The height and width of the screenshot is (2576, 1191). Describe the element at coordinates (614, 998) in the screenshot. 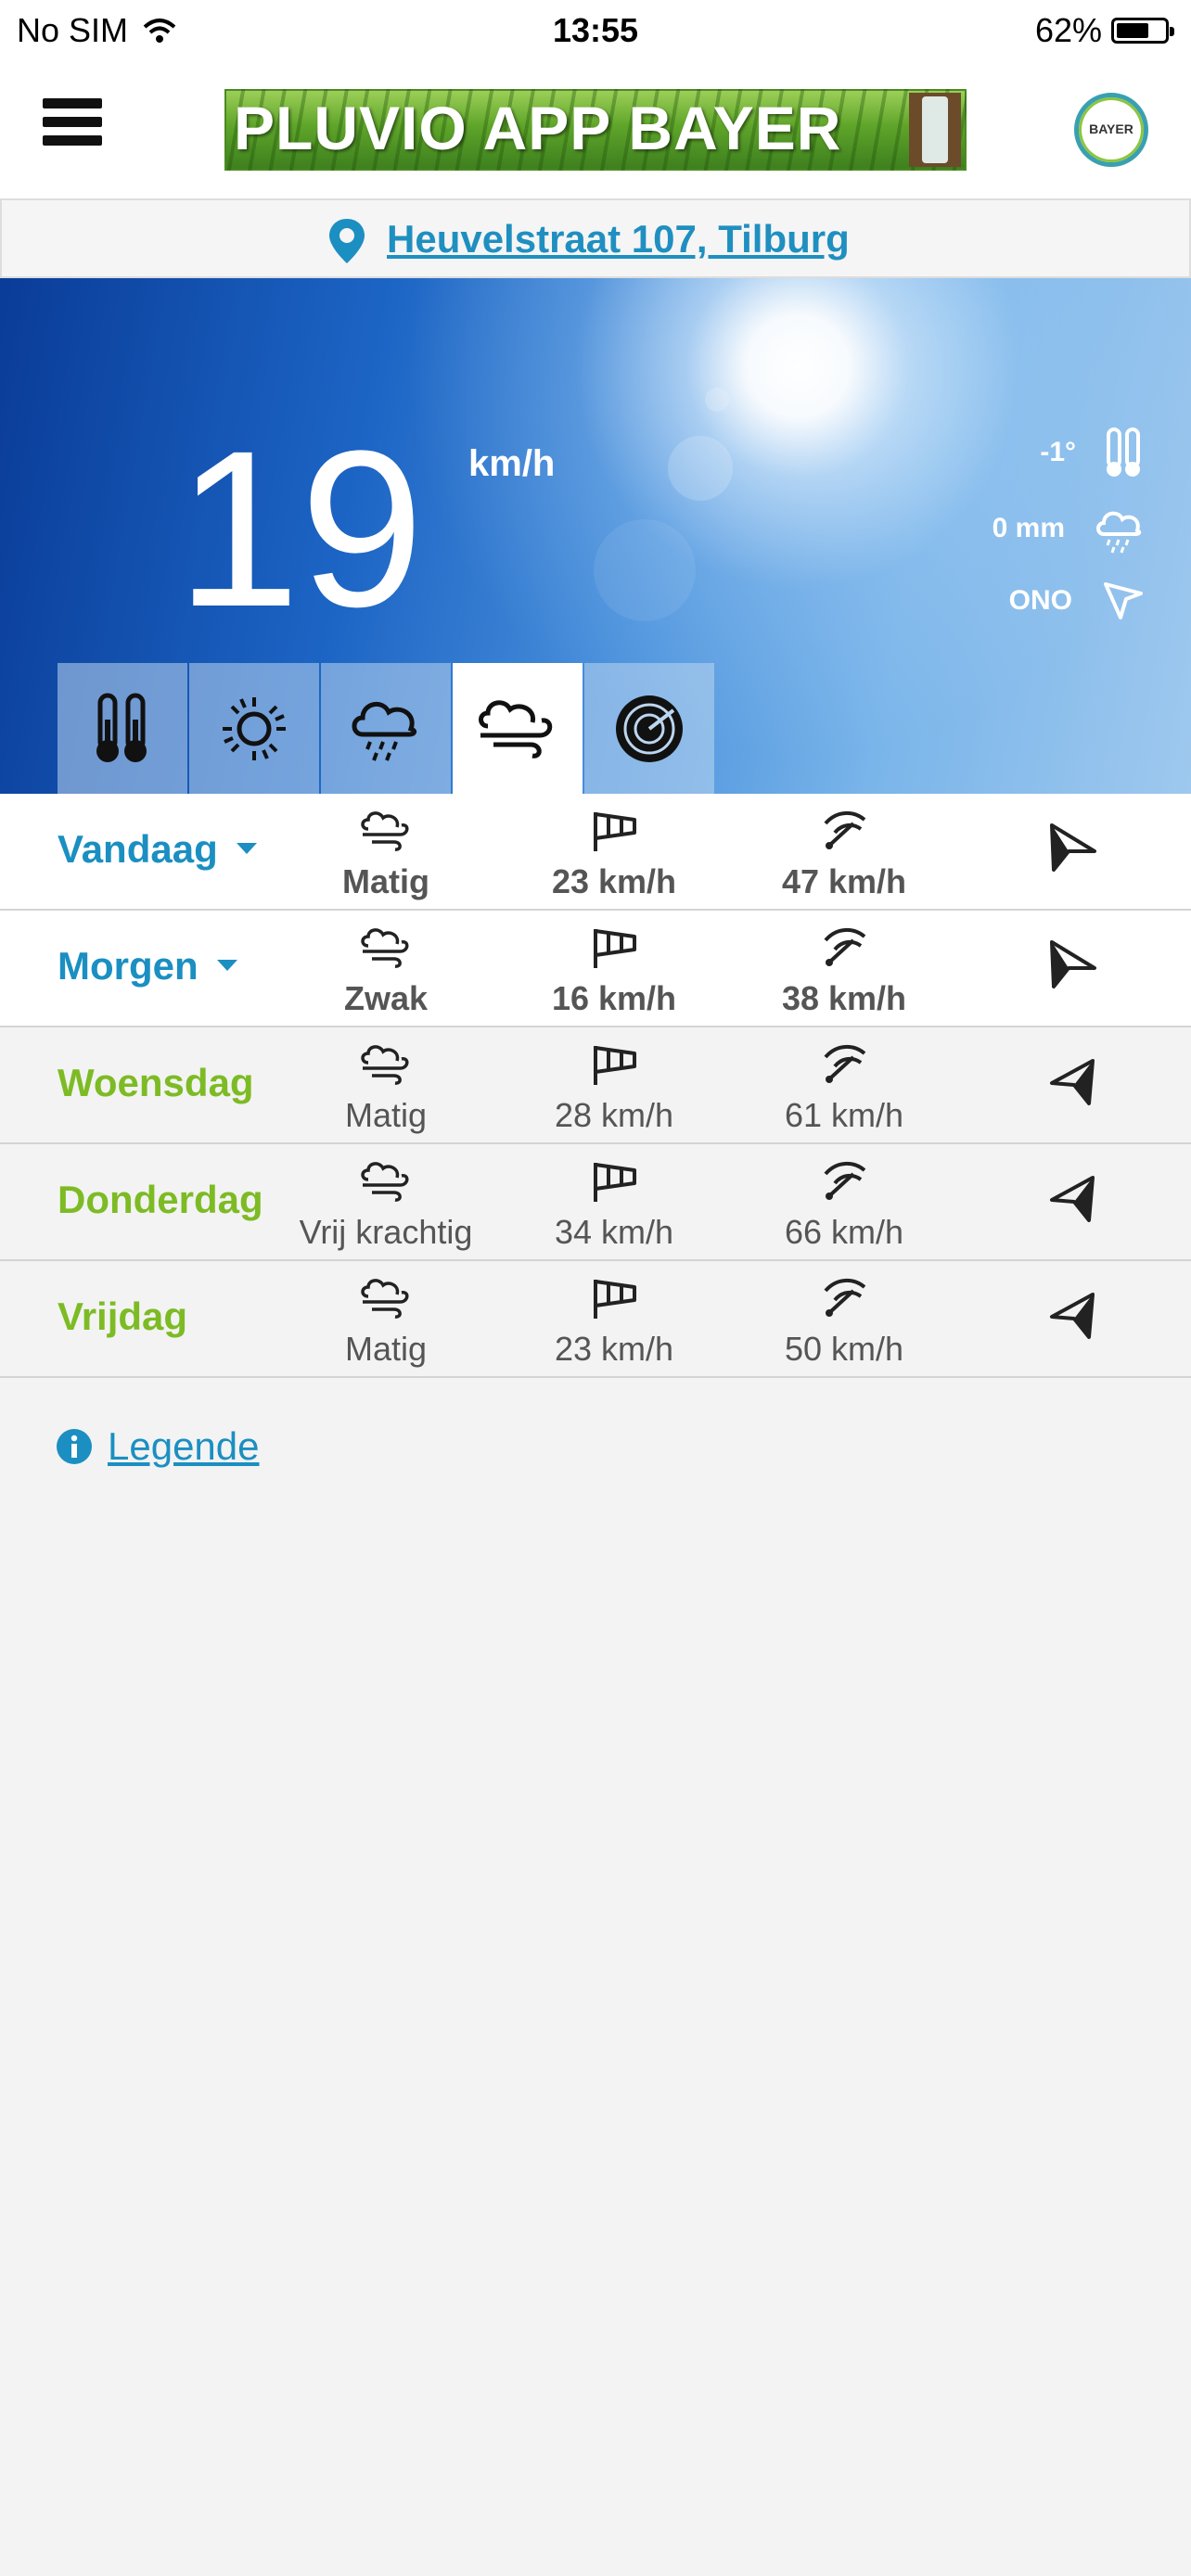

I see `wind-average-value: 16 km/h` at that location.